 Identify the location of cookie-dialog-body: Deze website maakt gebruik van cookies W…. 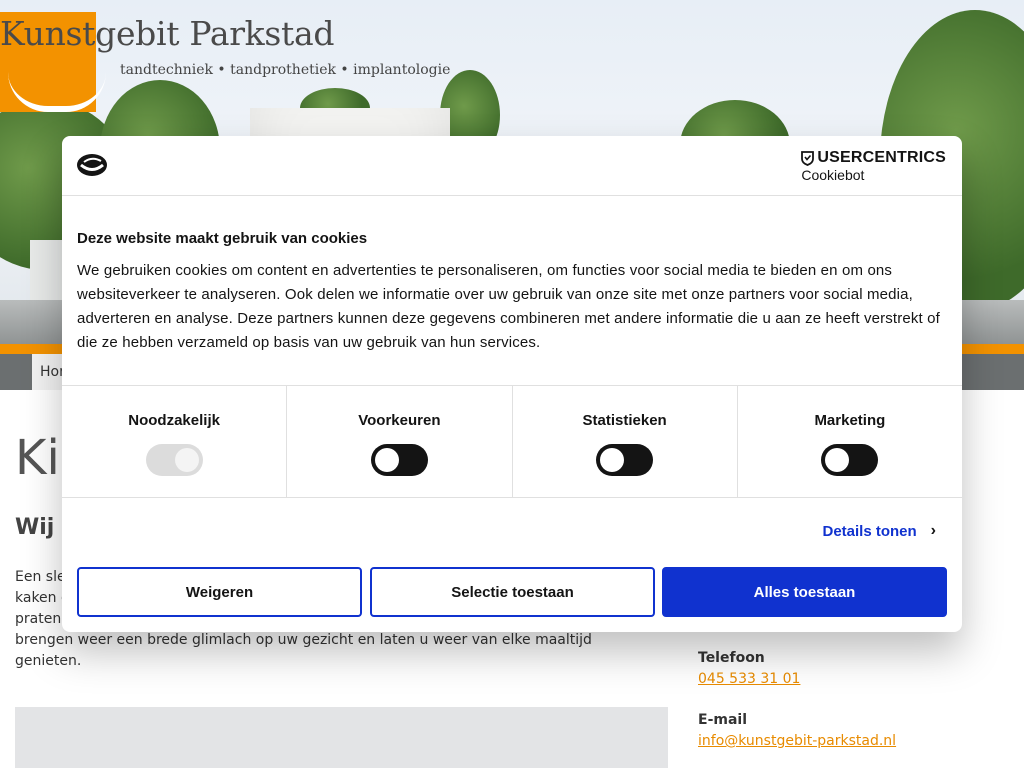
(512, 292).